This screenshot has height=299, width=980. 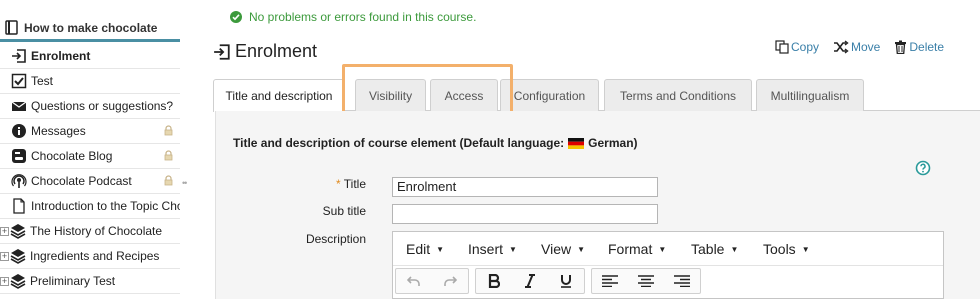 I want to click on sidebar-item-test: Test, so click(x=90, y=81).